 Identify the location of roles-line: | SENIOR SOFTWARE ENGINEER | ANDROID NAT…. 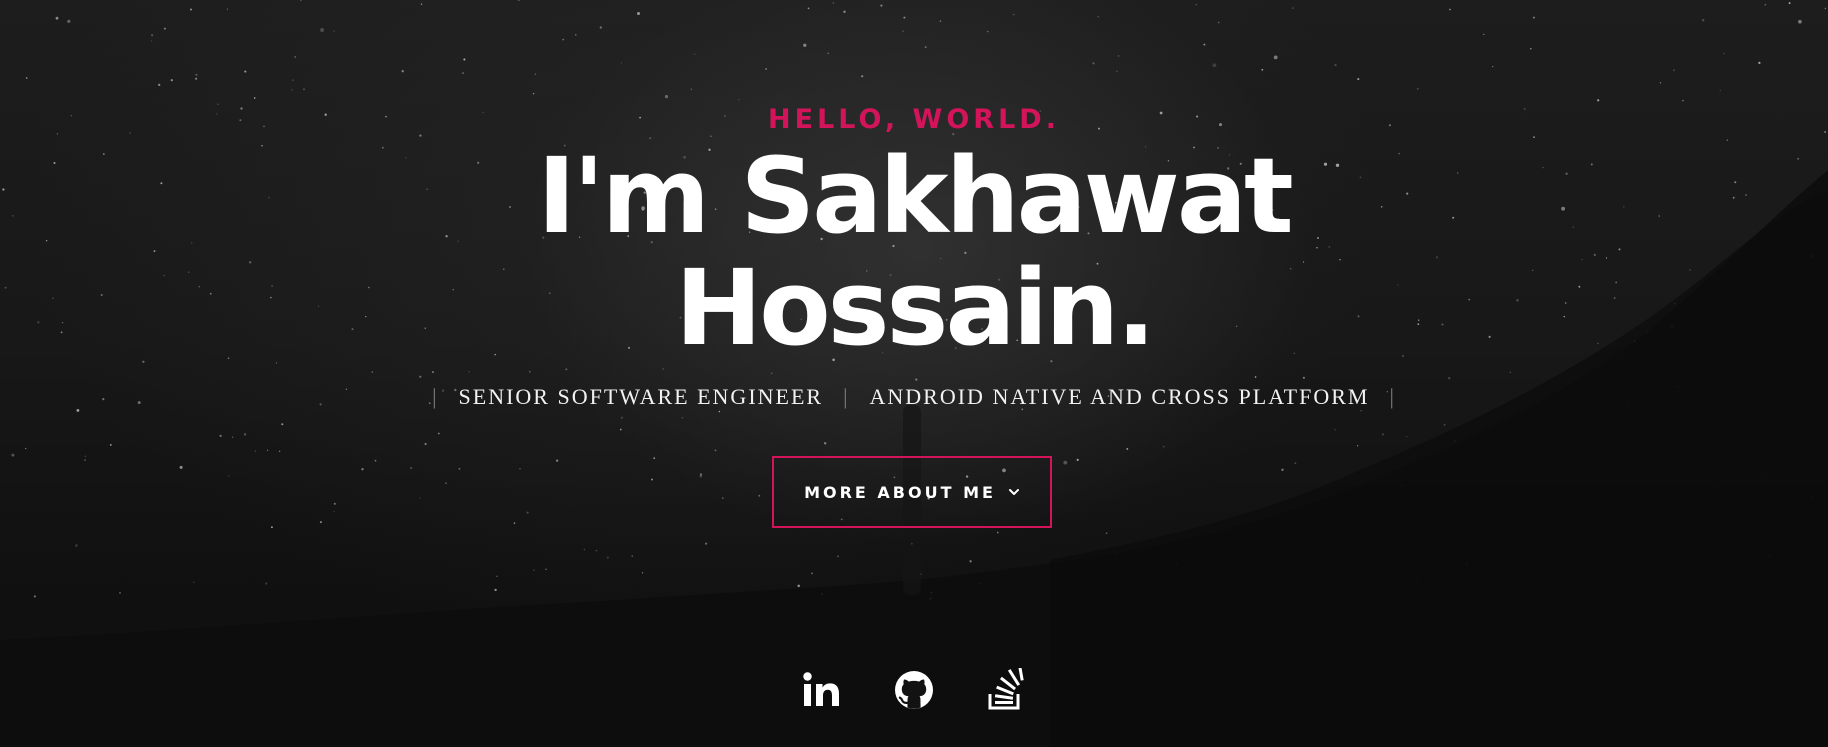
(914, 397).